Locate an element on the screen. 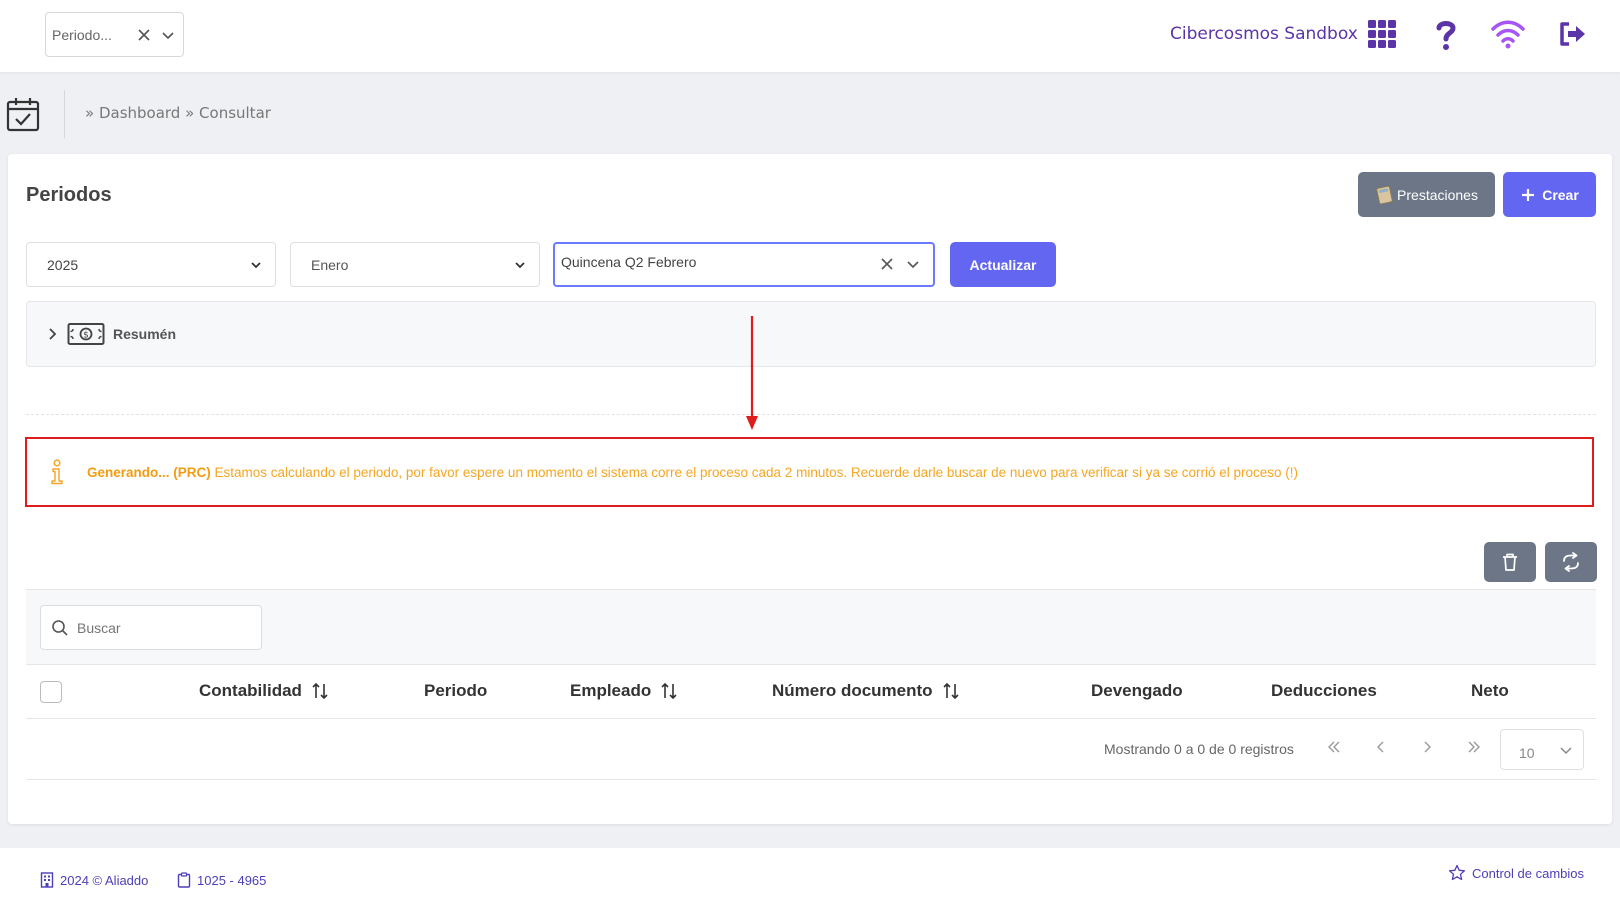 Image resolution: width=1620 pixels, height=904 pixels. alert-status: Generando... (PRC) is located at coordinates (149, 472).